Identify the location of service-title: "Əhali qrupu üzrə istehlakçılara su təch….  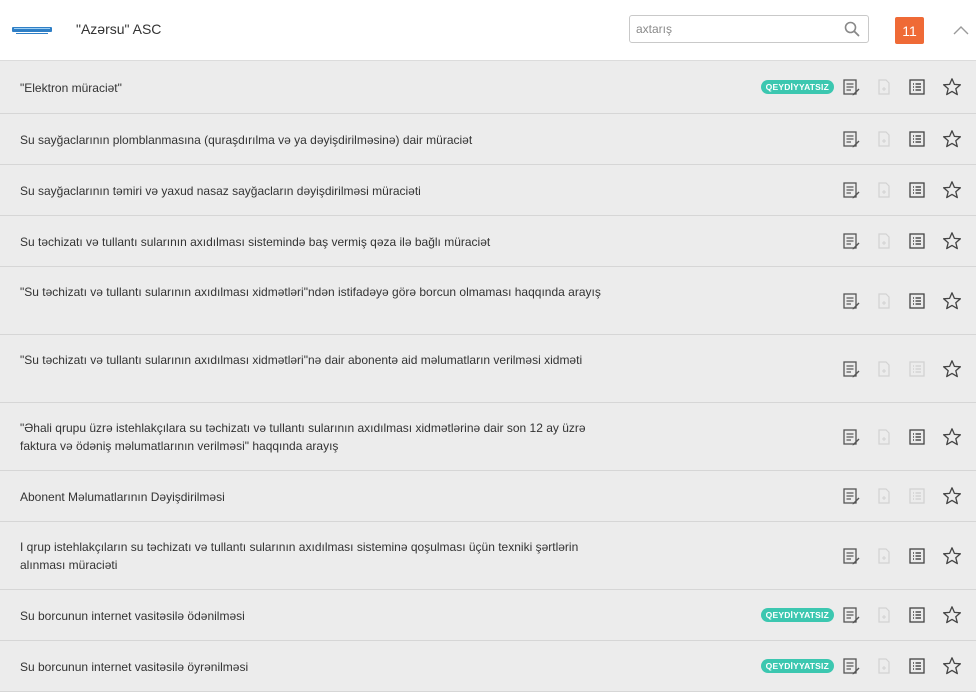
(320, 437).